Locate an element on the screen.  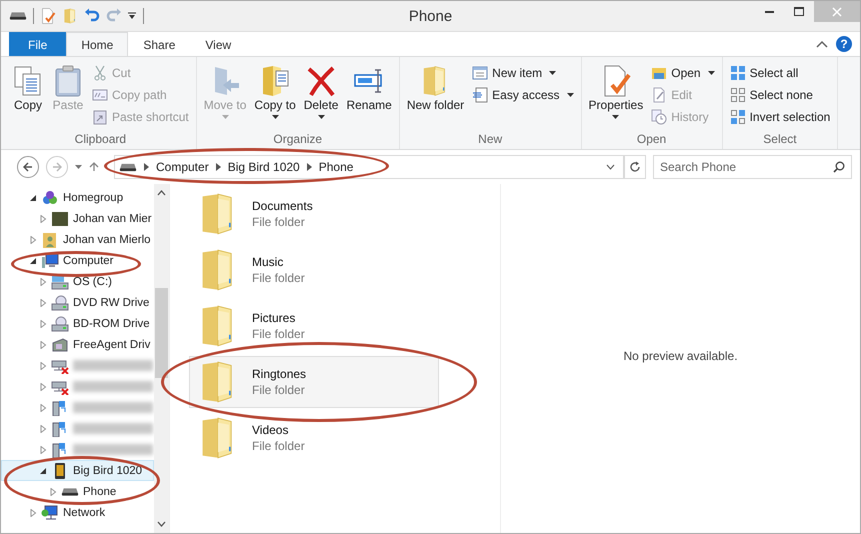
tree-item: OS (C:) is located at coordinates (77, 281).